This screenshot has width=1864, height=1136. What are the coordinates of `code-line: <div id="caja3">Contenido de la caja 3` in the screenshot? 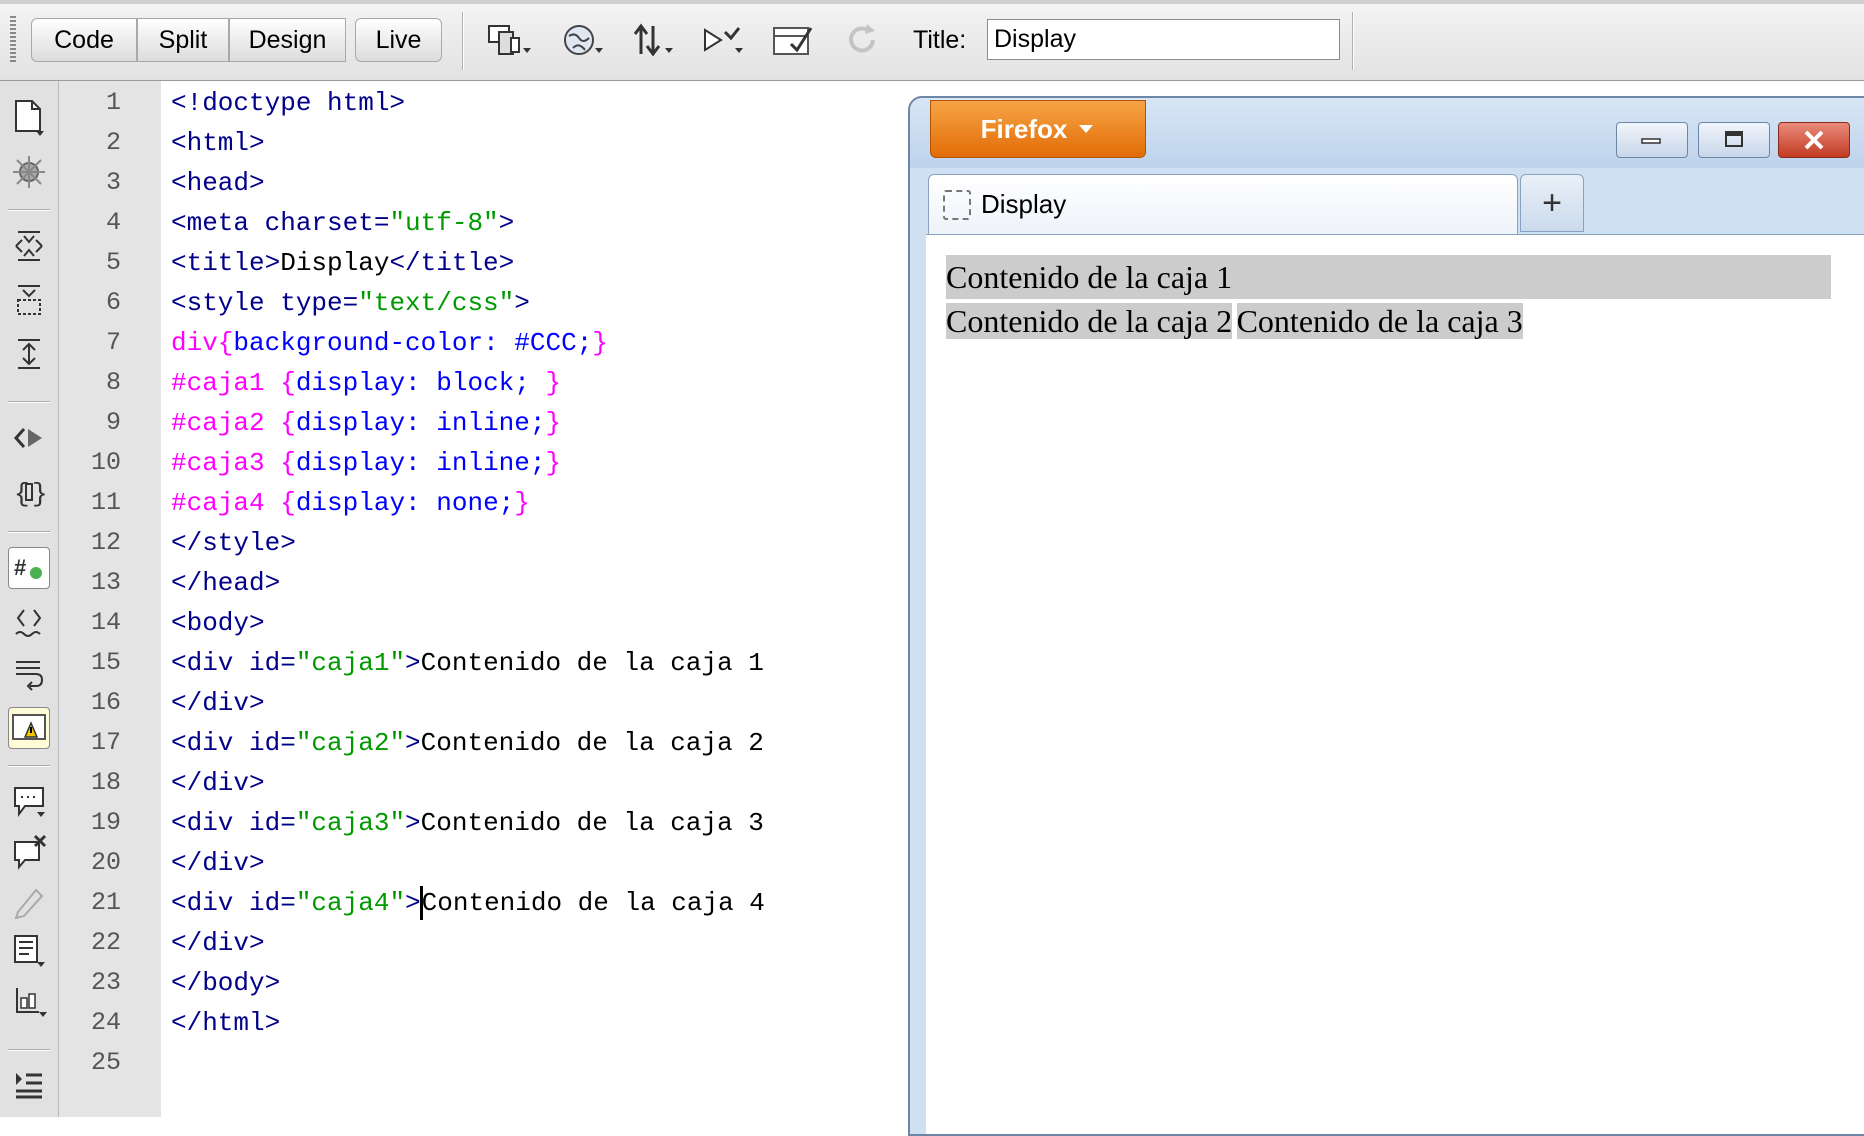 It's located at (467, 823).